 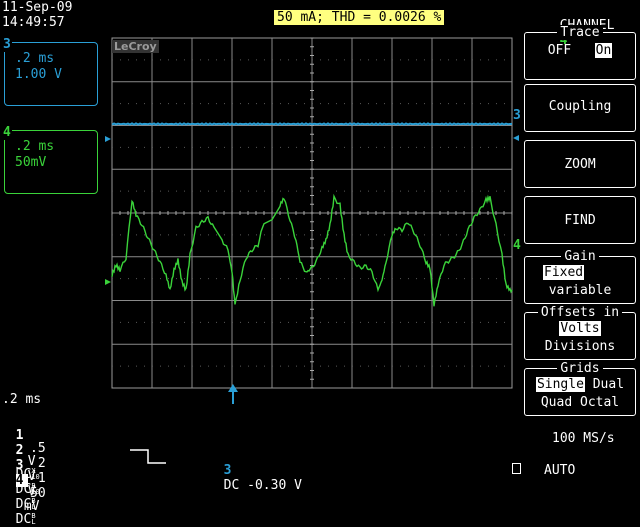 What do you see at coordinates (603, 50) in the screenshot?
I see `trace-on-option: On` at bounding box center [603, 50].